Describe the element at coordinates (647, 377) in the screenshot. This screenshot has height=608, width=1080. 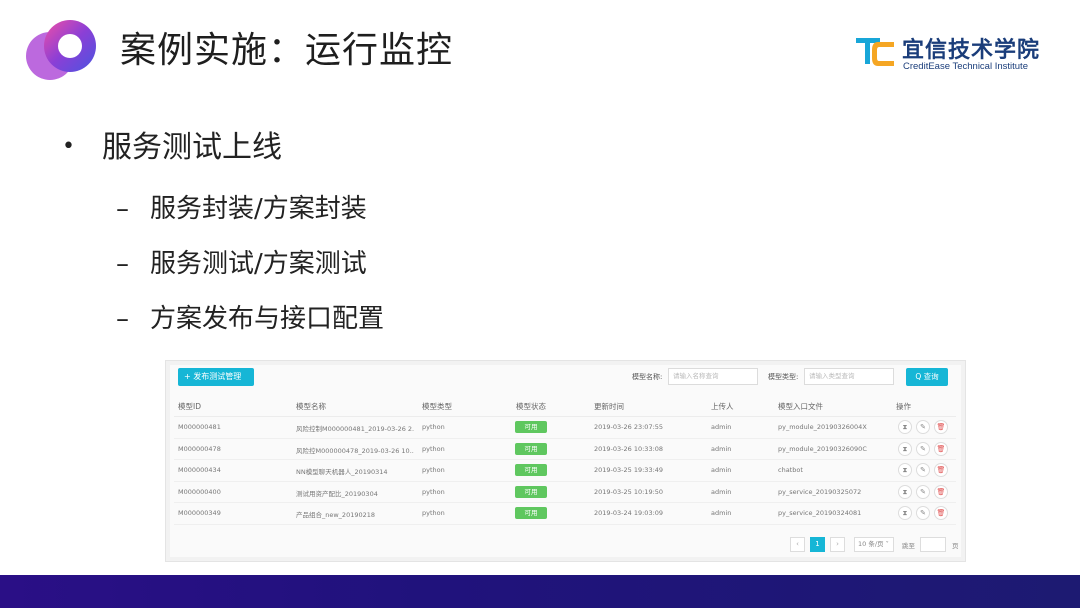
I see `filter-name-label: 模型名称:` at that location.